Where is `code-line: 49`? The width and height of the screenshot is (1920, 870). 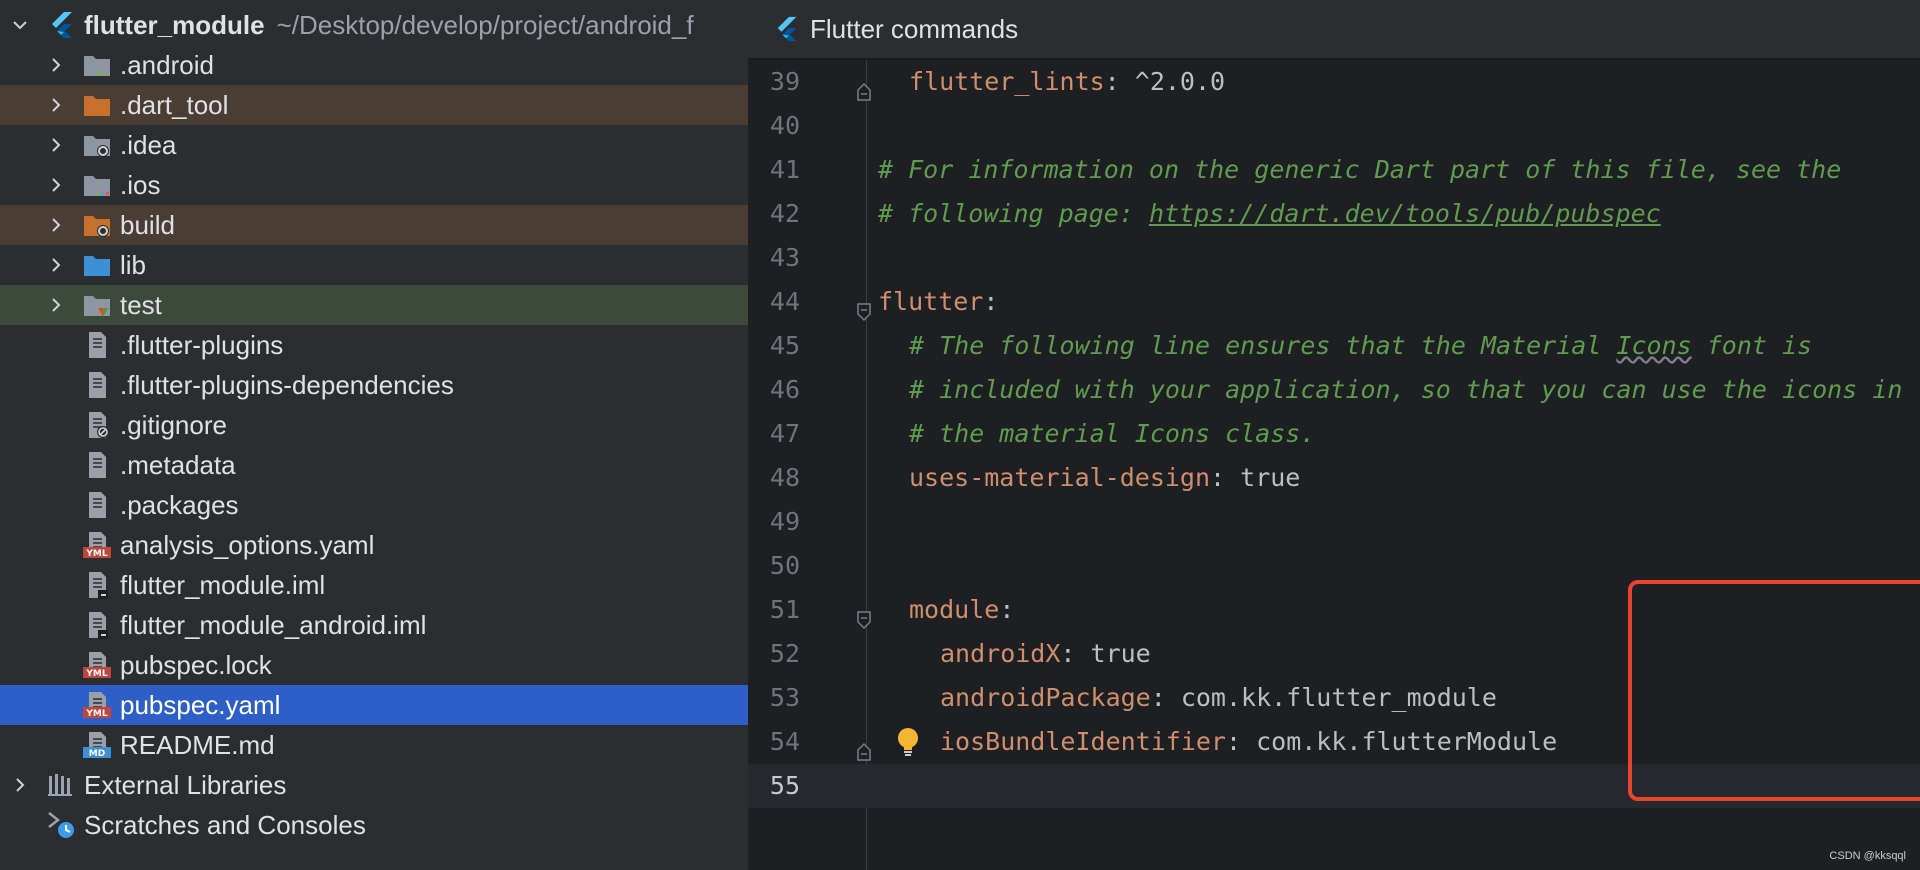
code-line: 49 is located at coordinates (1334, 522).